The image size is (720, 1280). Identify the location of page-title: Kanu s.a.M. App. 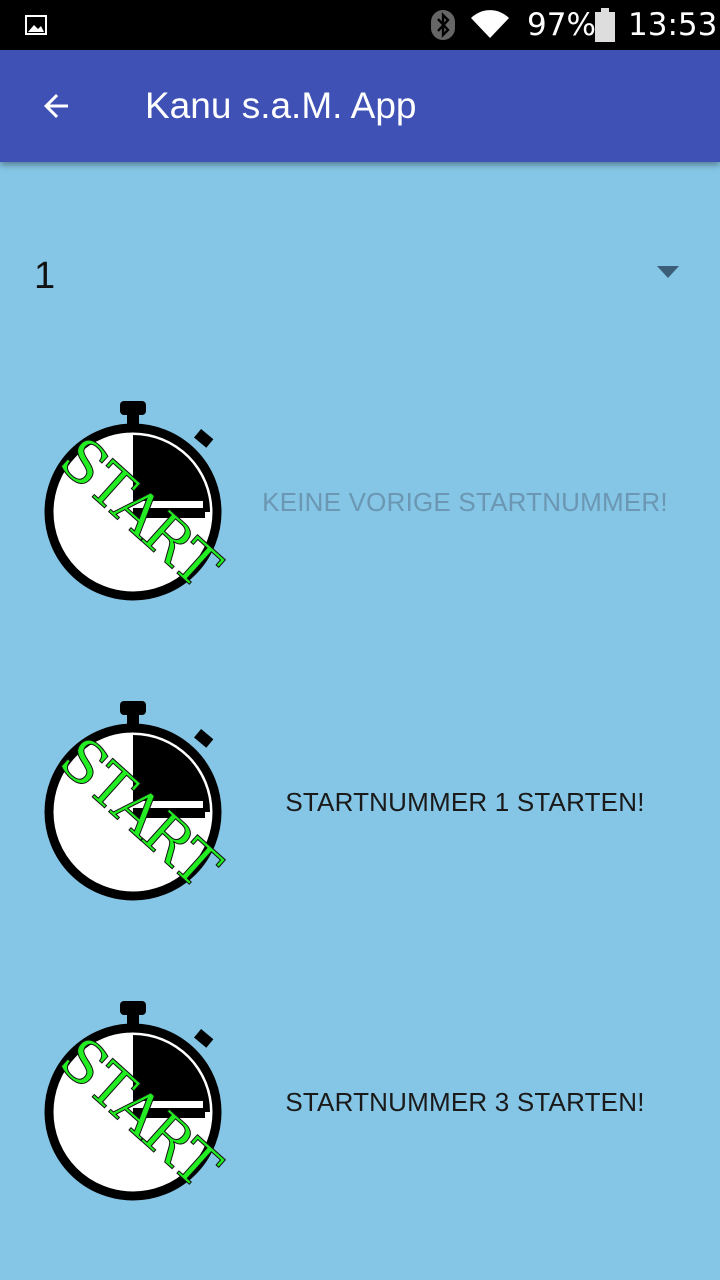
(281, 105).